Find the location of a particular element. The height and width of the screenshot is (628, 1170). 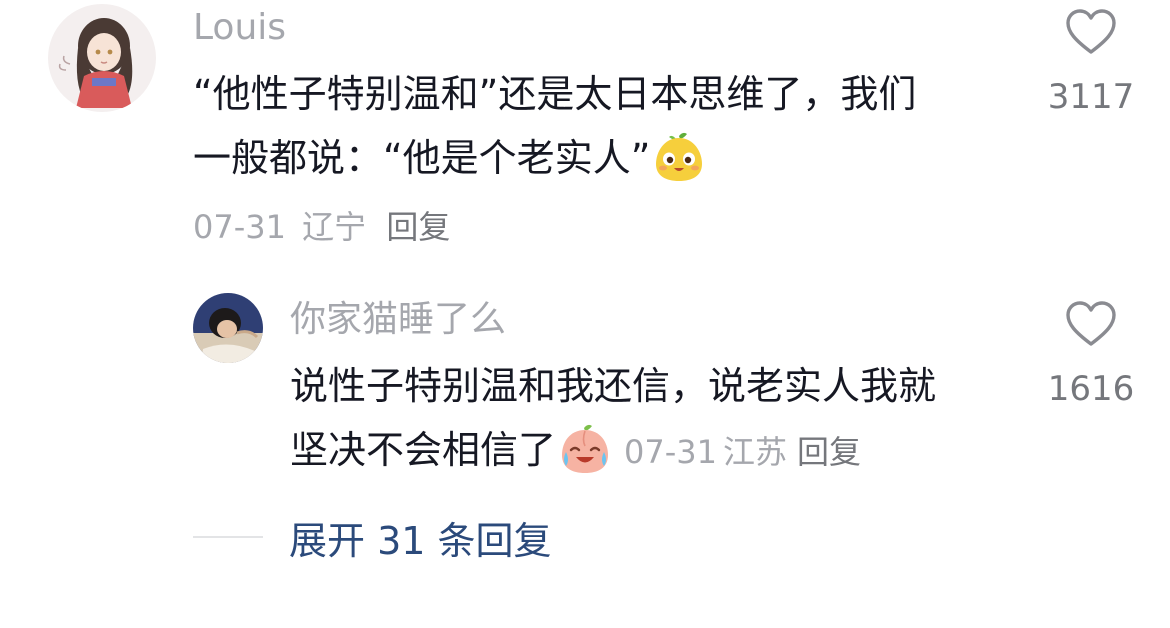

reply-text: 说性子特别温和我还信，说老实人我就 坚决不会相信了 07-31 江苏 回复 is located at coordinates (650, 419).